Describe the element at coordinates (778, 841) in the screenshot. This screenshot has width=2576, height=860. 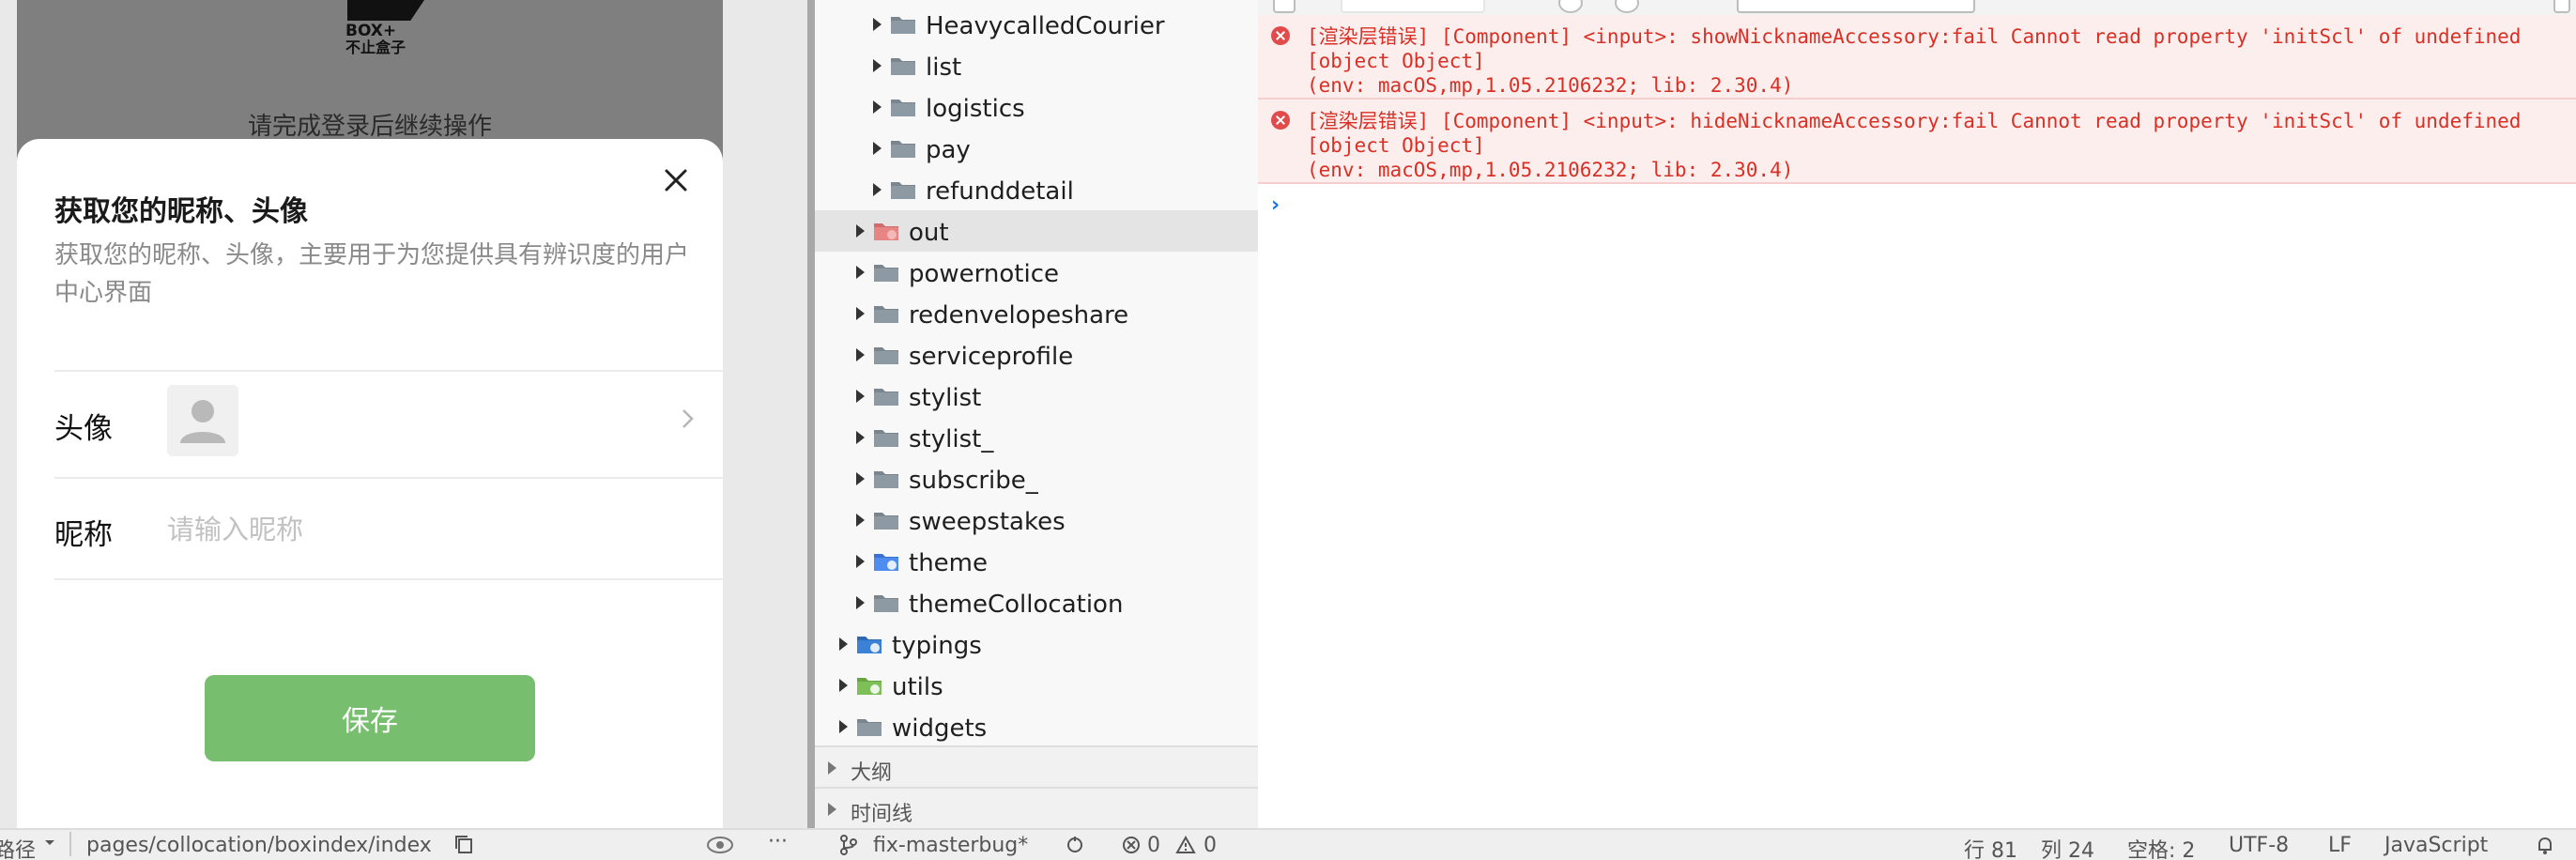
I see `more-icon: ···` at that location.